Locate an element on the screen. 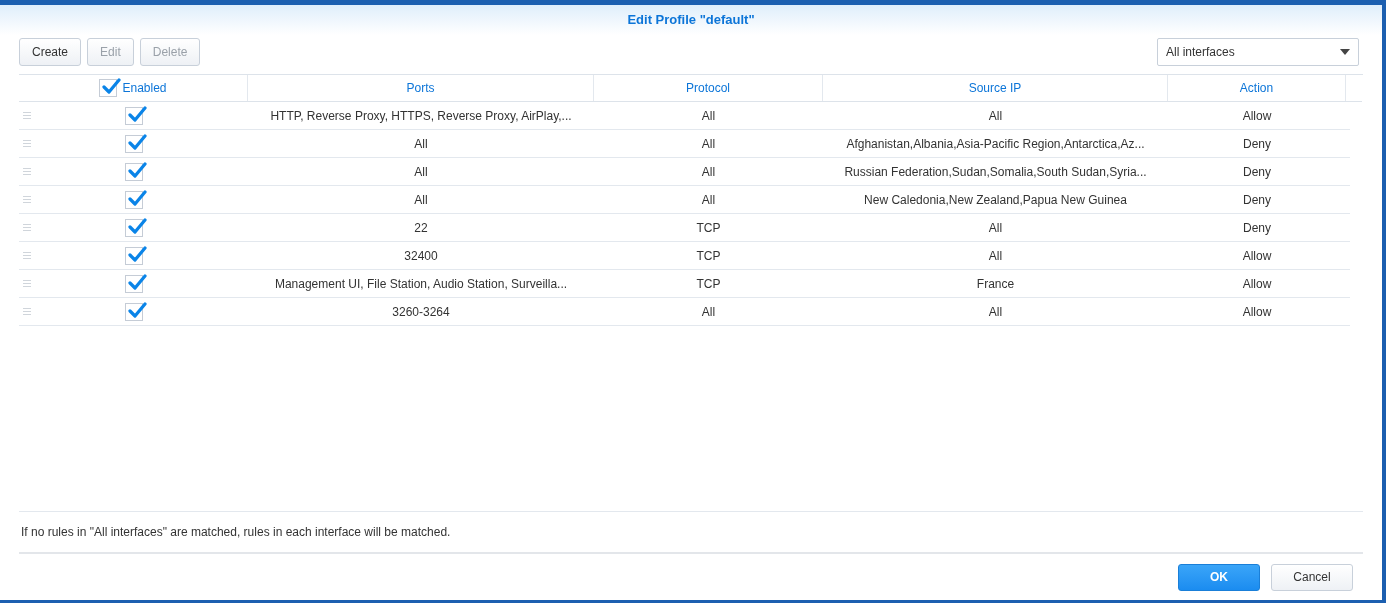  table-cell-text: 32400 is located at coordinates (421, 256).